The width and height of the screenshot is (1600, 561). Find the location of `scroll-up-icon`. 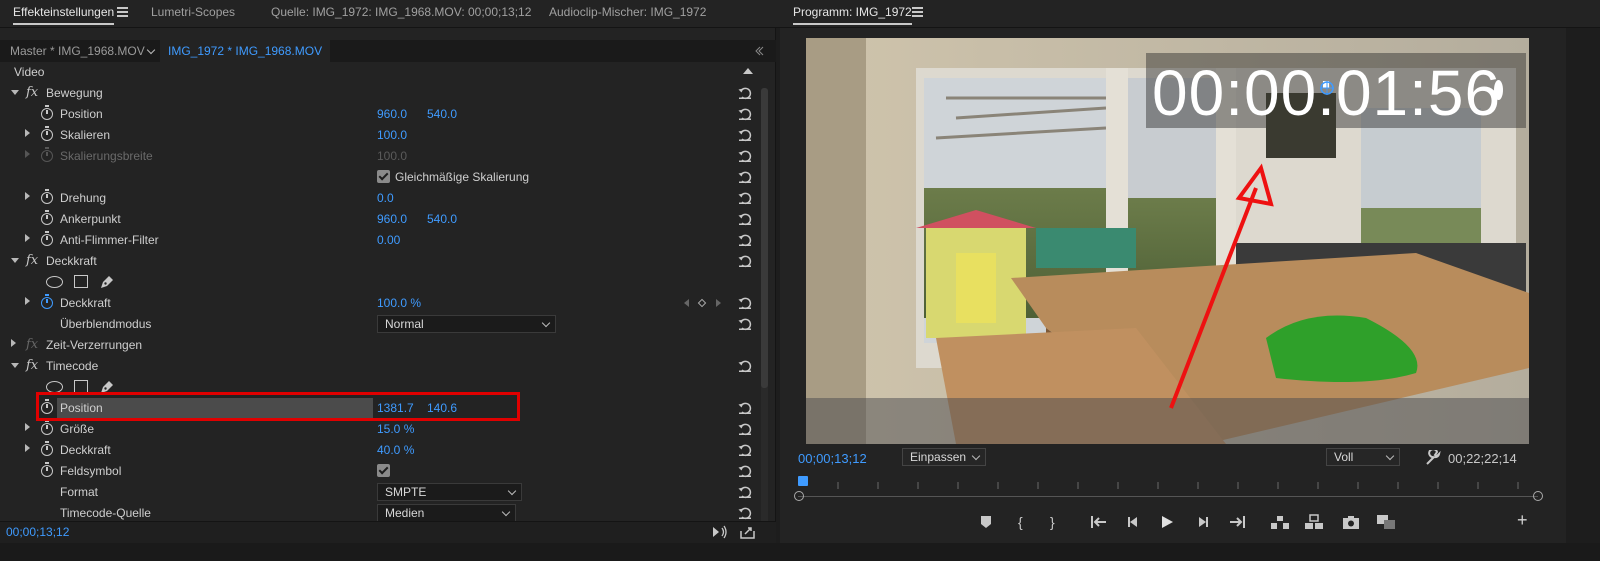

scroll-up-icon is located at coordinates (748, 71).